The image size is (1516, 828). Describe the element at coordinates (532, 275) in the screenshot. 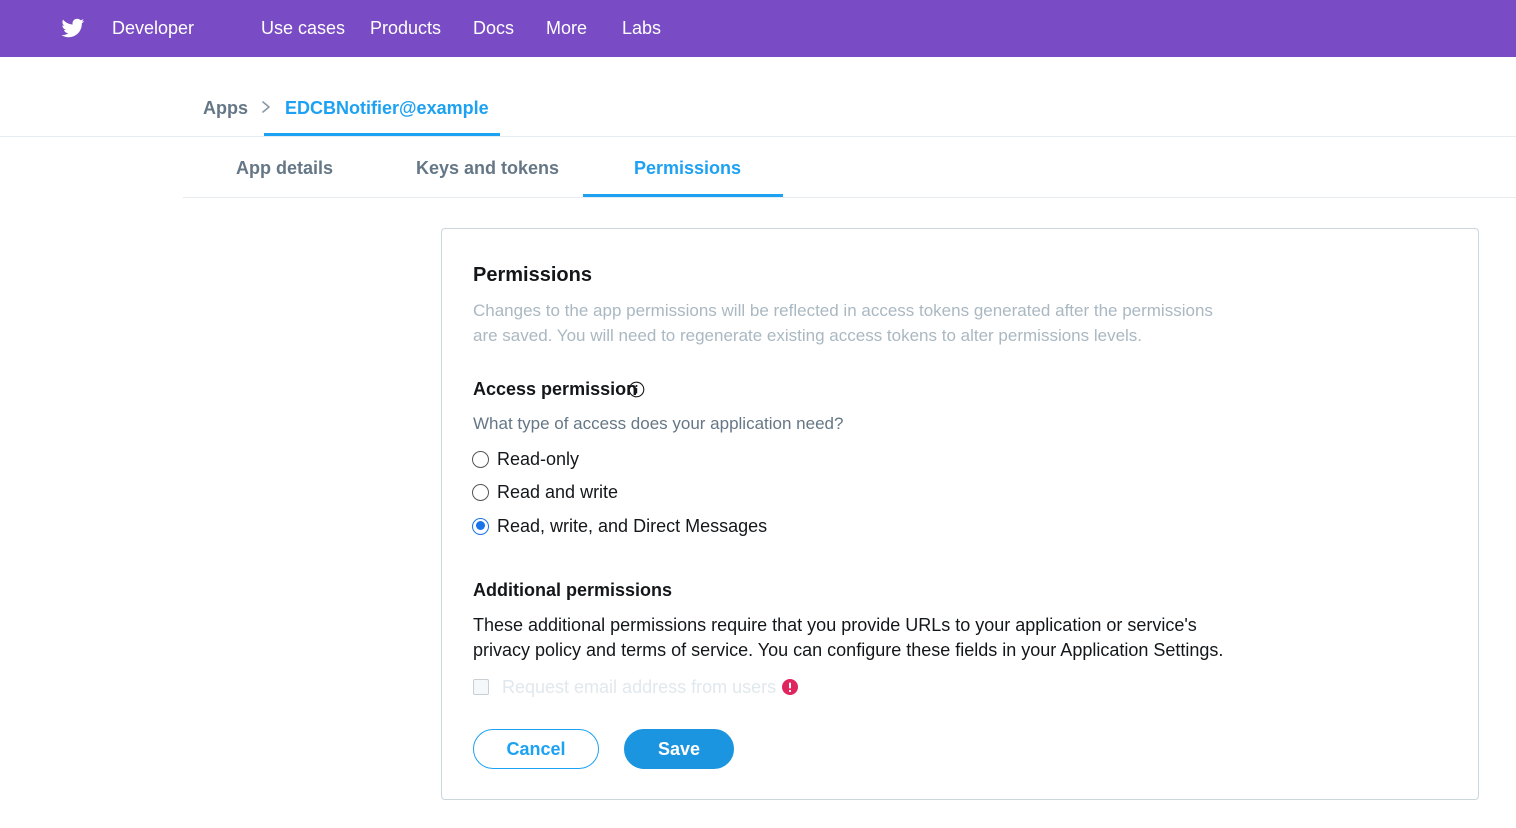

I see `permissions-title: Permissions` at that location.